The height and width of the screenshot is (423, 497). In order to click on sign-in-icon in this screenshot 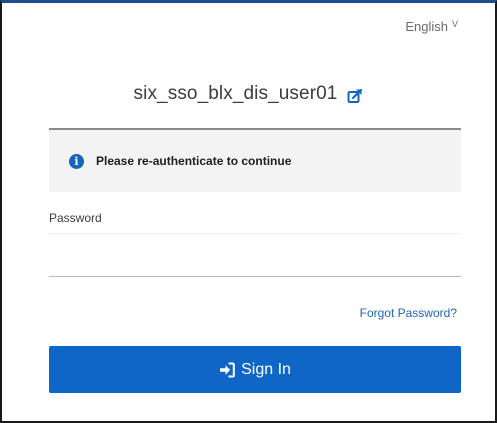, I will do `click(227, 369)`.